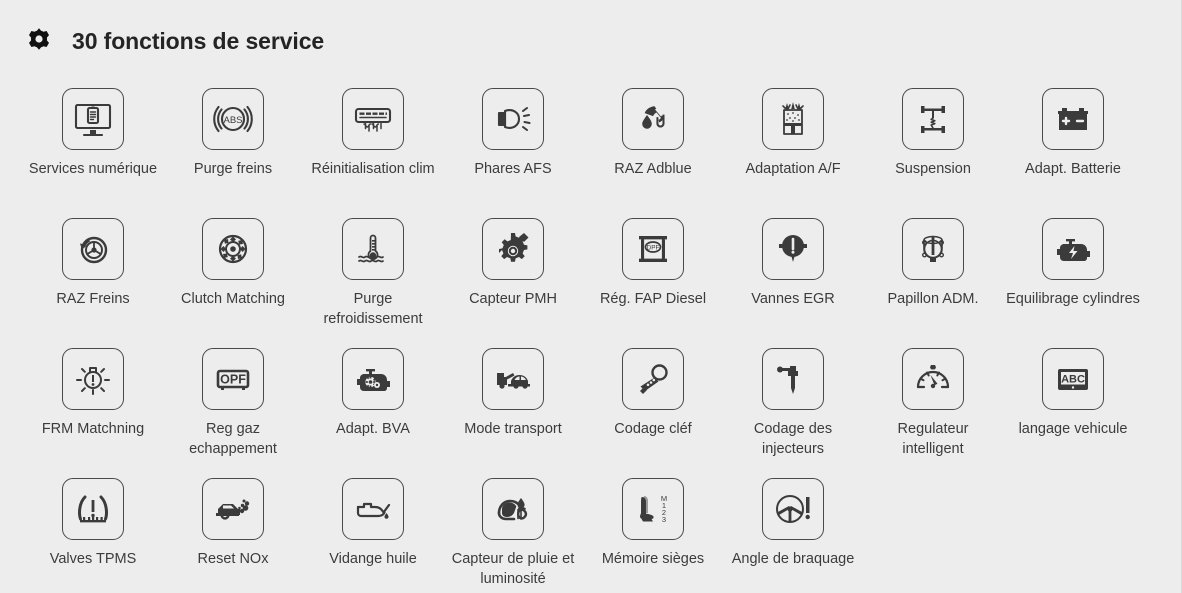 The image size is (1182, 593). I want to click on function-label: Réinitialisation clim, so click(373, 169).